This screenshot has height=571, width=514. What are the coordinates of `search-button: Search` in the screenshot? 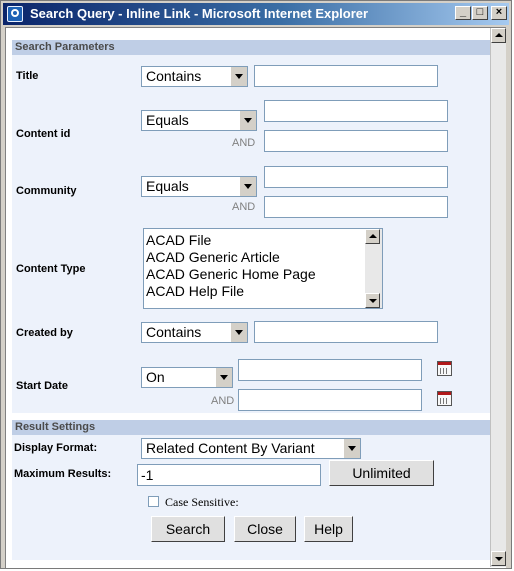 It's located at (188, 529).